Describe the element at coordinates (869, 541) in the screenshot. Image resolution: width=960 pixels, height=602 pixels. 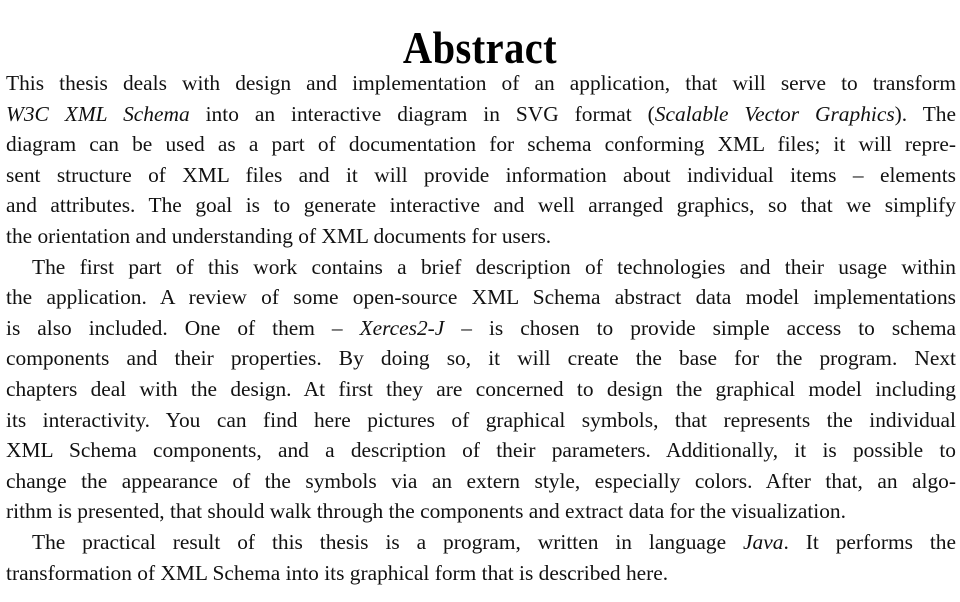
I see `text-segment: . It performs the` at that location.